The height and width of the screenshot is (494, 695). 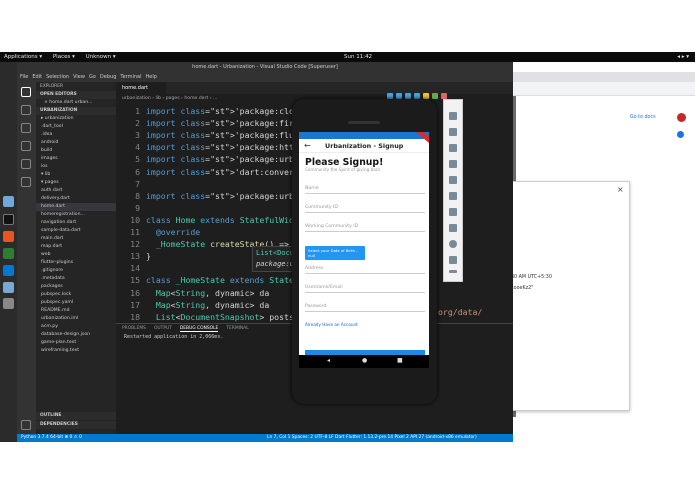 What do you see at coordinates (365, 307) in the screenshot?
I see `password-field: Password` at bounding box center [365, 307].